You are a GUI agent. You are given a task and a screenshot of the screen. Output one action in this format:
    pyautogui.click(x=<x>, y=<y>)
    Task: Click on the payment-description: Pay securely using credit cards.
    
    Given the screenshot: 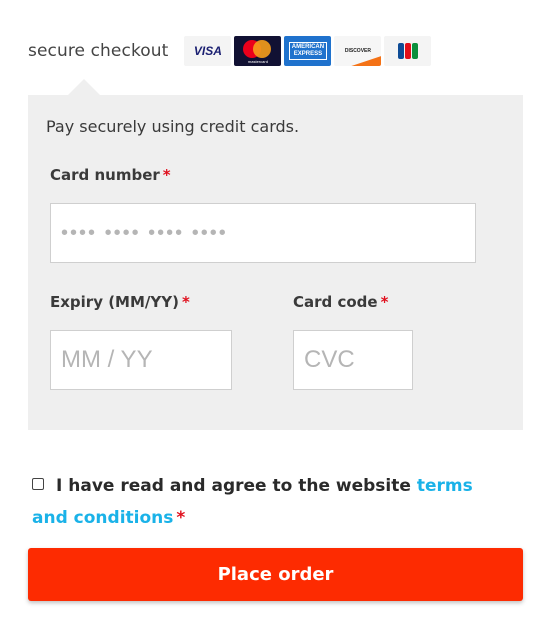 What is the action you would take?
    pyautogui.click(x=173, y=126)
    